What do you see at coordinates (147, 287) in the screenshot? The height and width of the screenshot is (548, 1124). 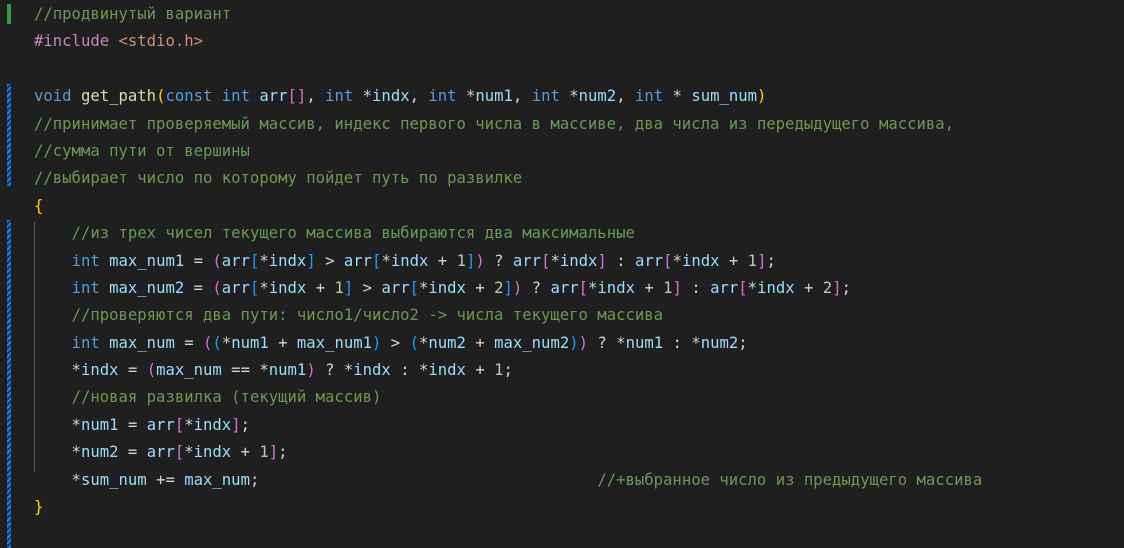 I see `identifier-token: max_num2` at bounding box center [147, 287].